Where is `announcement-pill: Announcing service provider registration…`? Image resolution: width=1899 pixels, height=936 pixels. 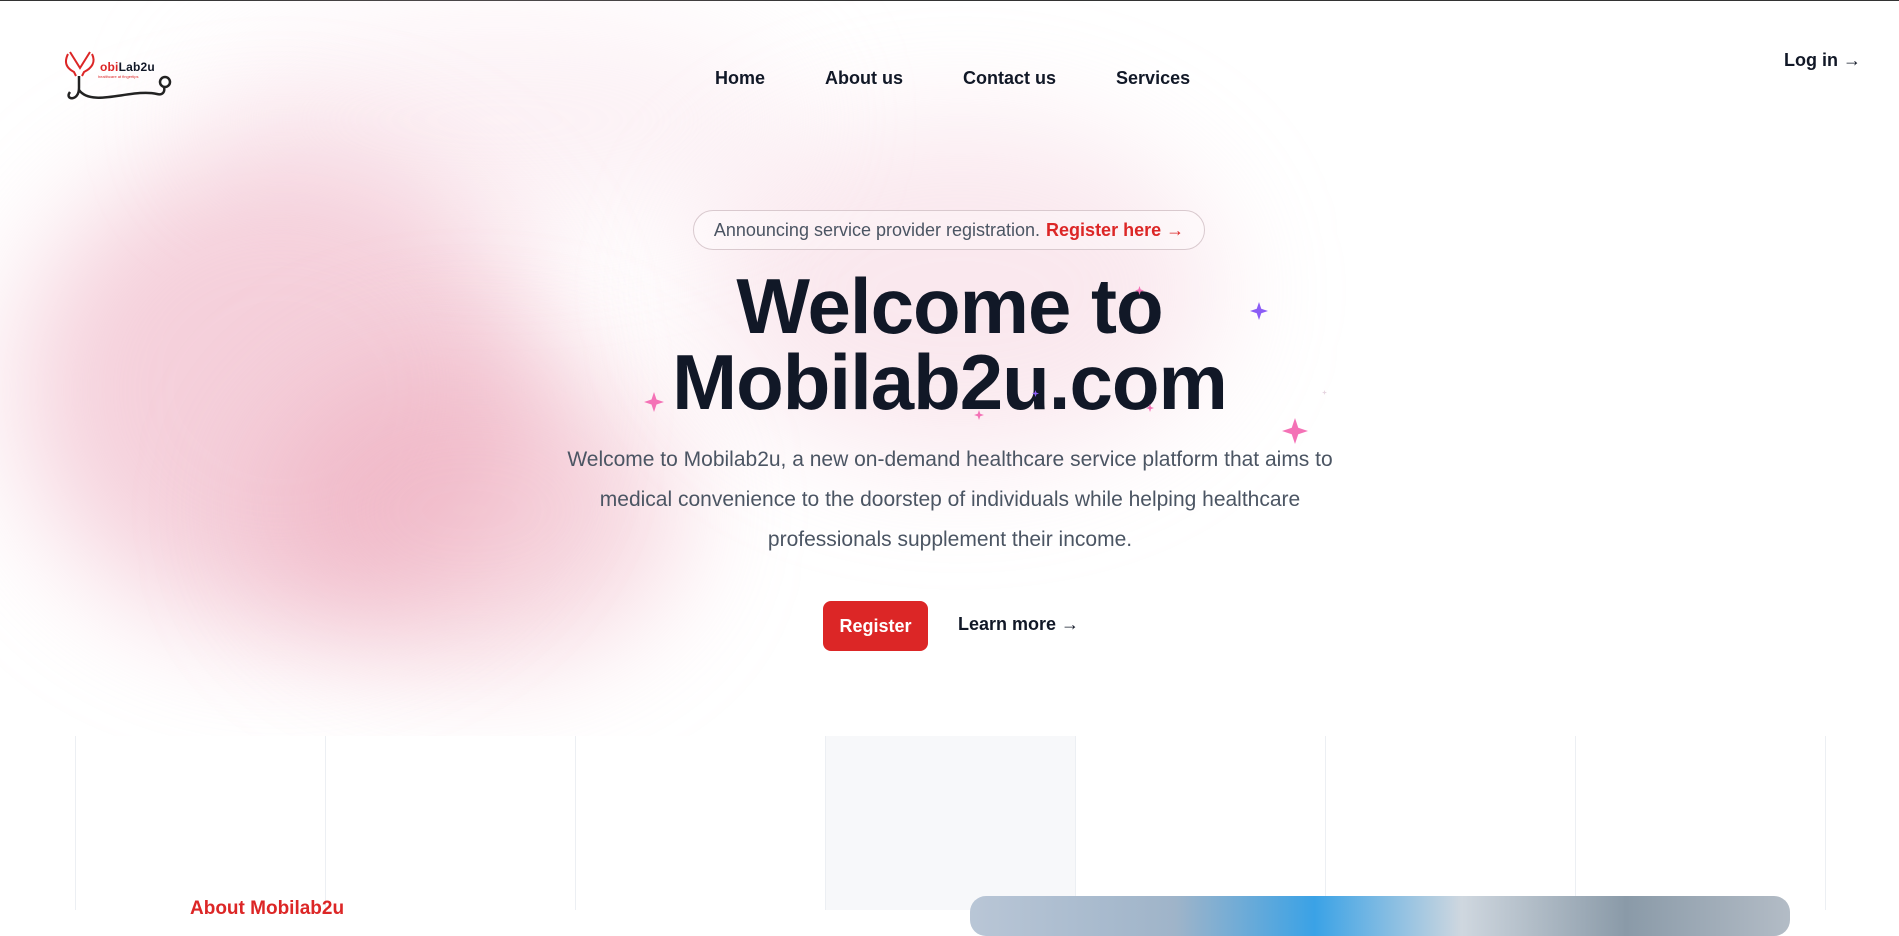 announcement-pill: Announcing service provider registration… is located at coordinates (949, 230).